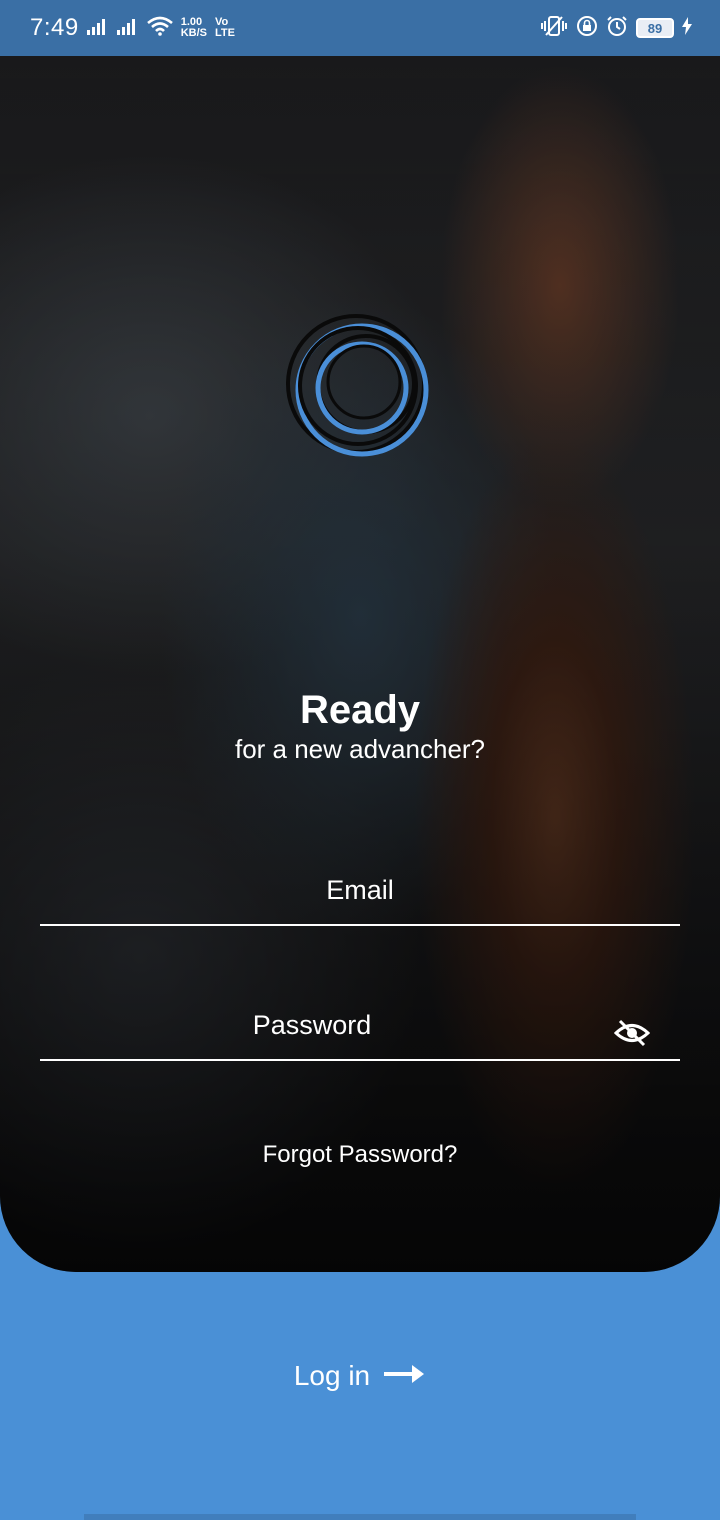 The width and height of the screenshot is (720, 1520). Describe the element at coordinates (617, 28) in the screenshot. I see `alarm-icon` at that location.